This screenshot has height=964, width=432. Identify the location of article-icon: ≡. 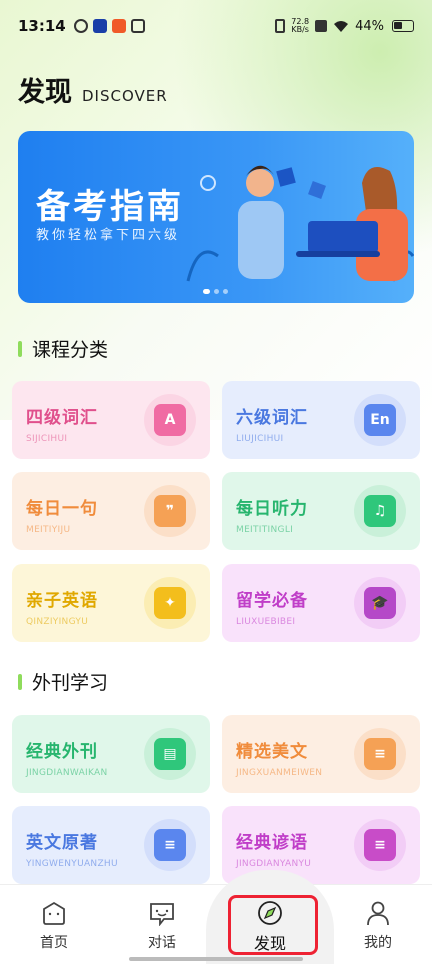
(380, 754).